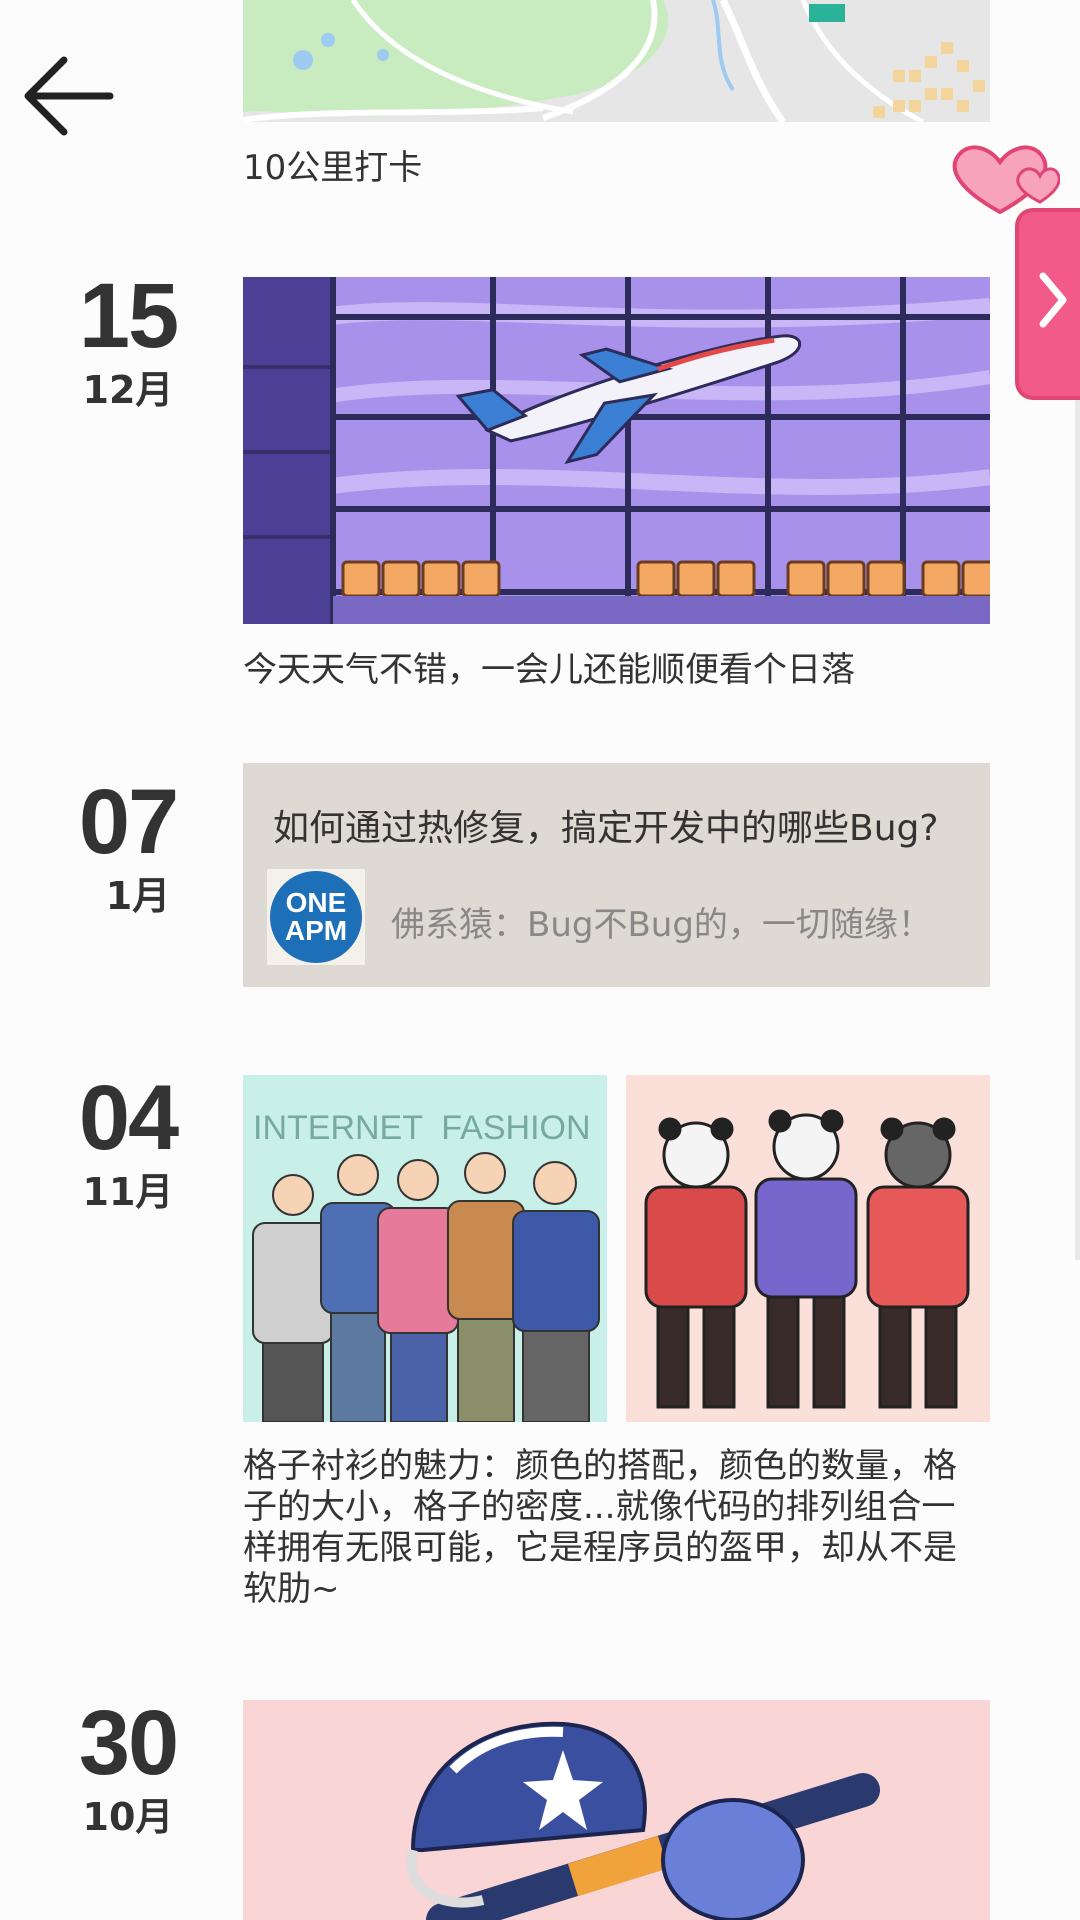  Describe the element at coordinates (616, 1810) in the screenshot. I see `baseball-image` at that location.